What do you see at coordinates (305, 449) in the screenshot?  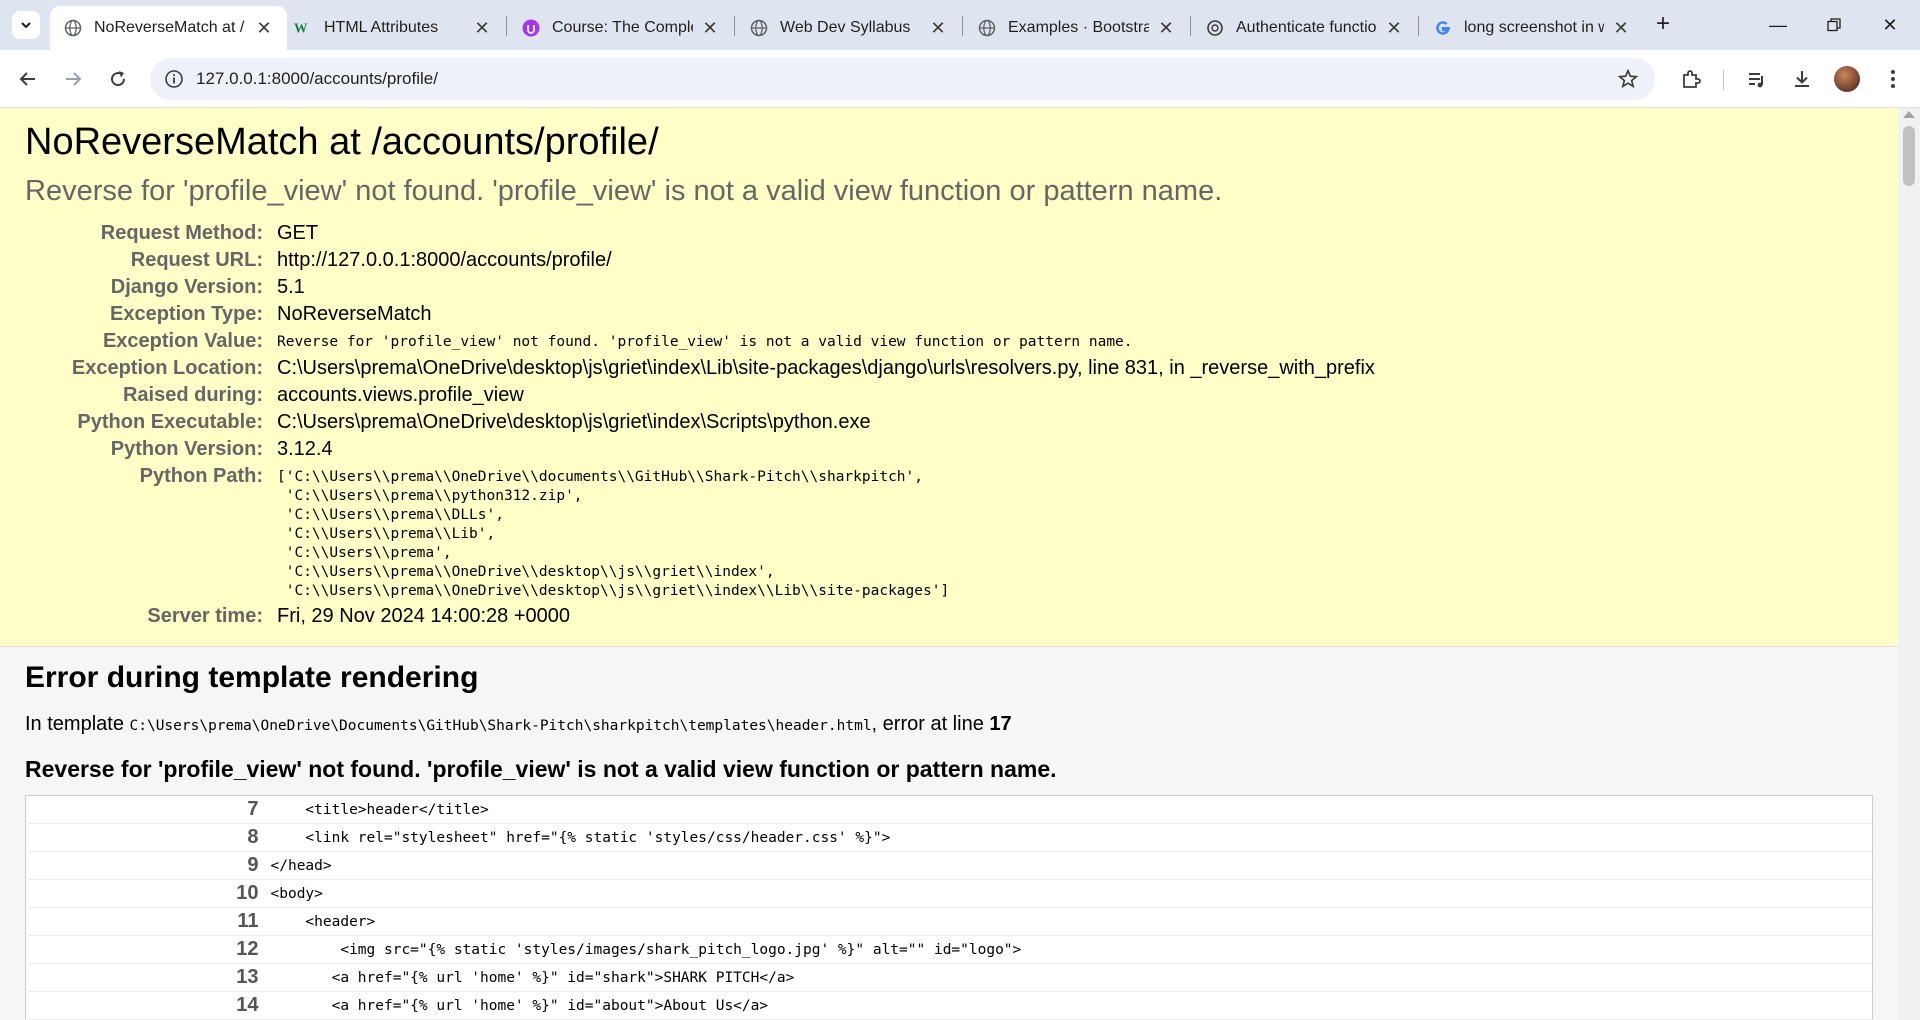 I see `meta-value: 3.12.4` at bounding box center [305, 449].